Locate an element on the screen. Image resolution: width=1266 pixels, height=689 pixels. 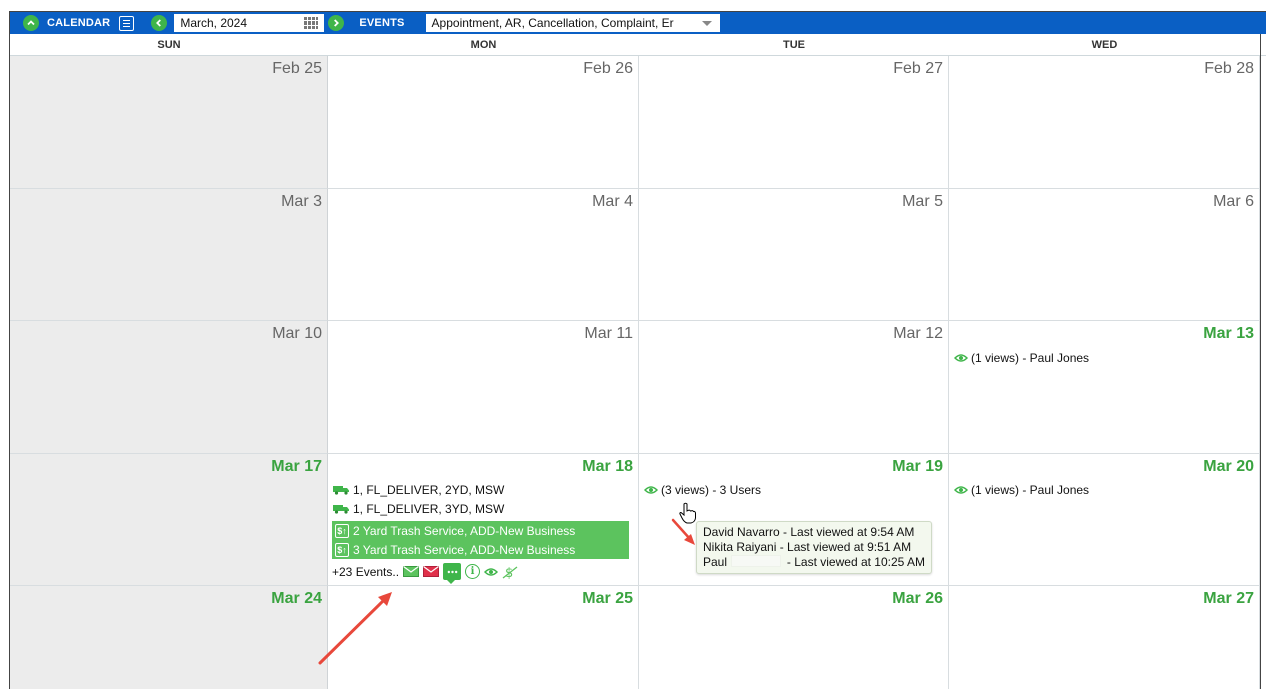
day-number: Feb 27 is located at coordinates (918, 68).